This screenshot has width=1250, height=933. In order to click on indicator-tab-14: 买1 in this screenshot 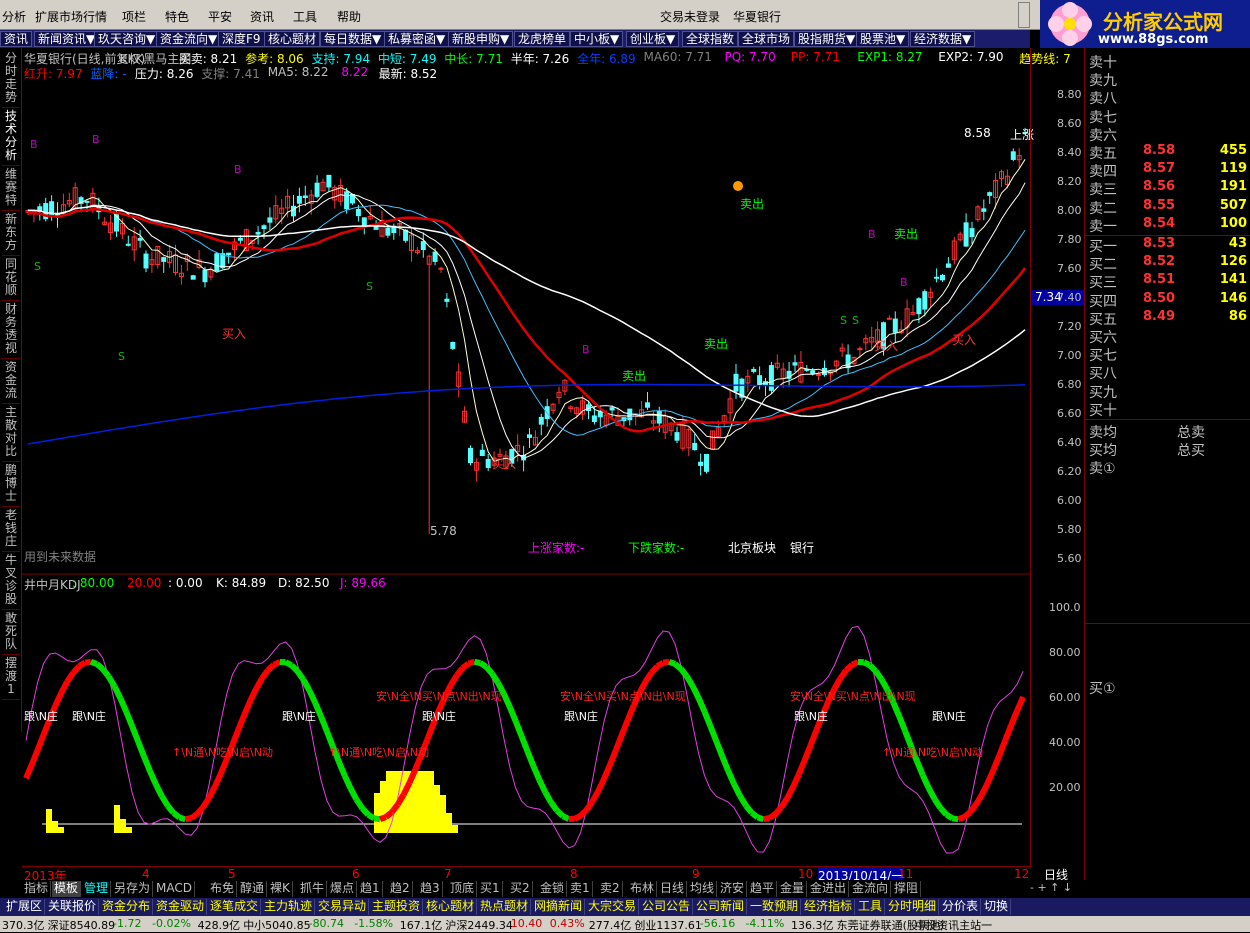, I will do `click(490, 889)`.